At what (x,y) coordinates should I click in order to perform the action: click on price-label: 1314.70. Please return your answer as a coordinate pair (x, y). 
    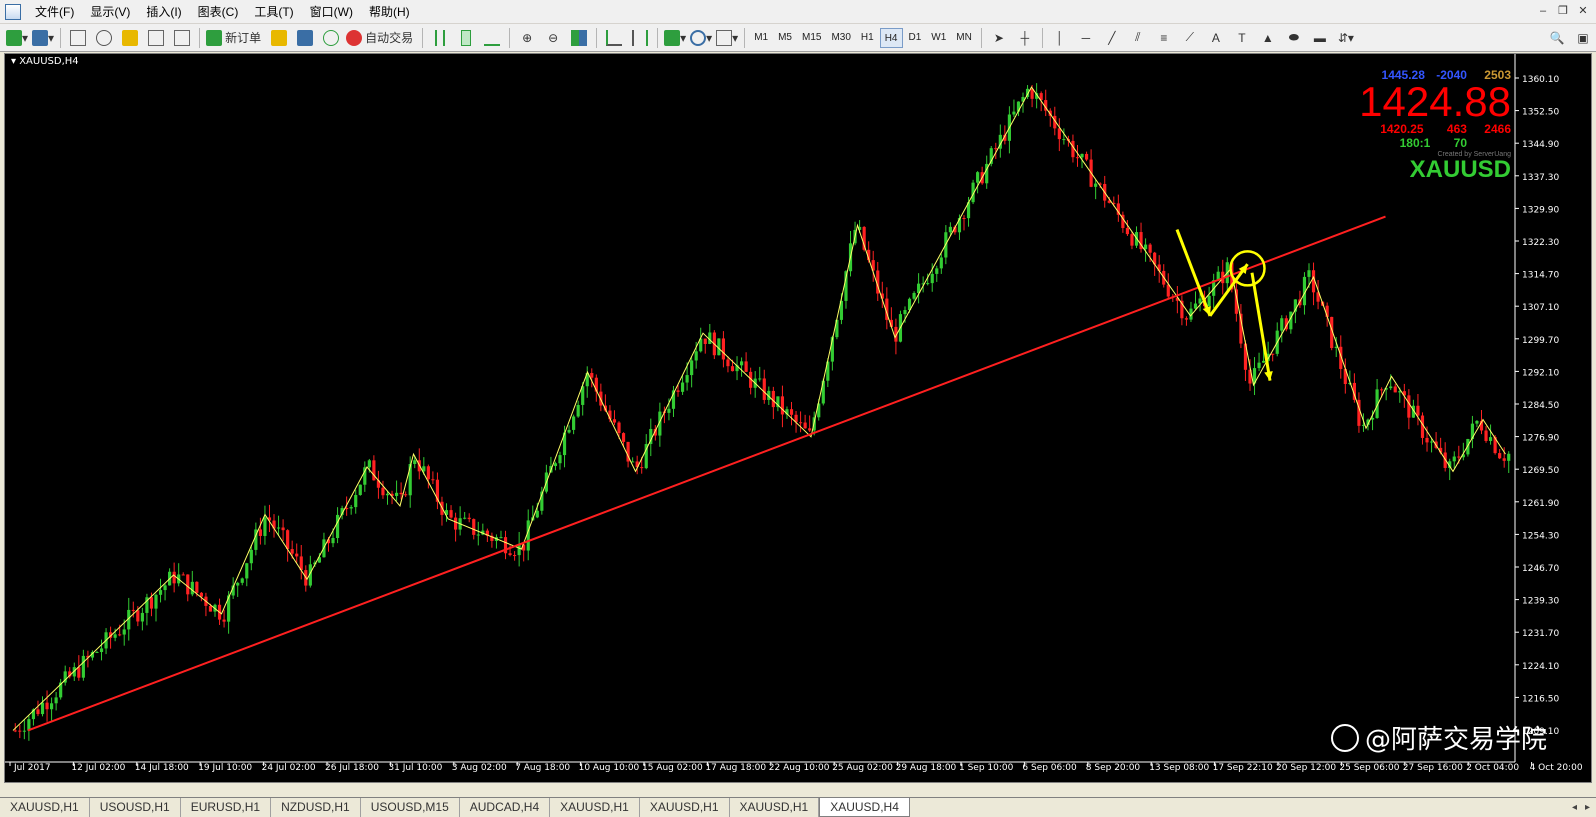
    Looking at the image, I should click on (1540, 276).